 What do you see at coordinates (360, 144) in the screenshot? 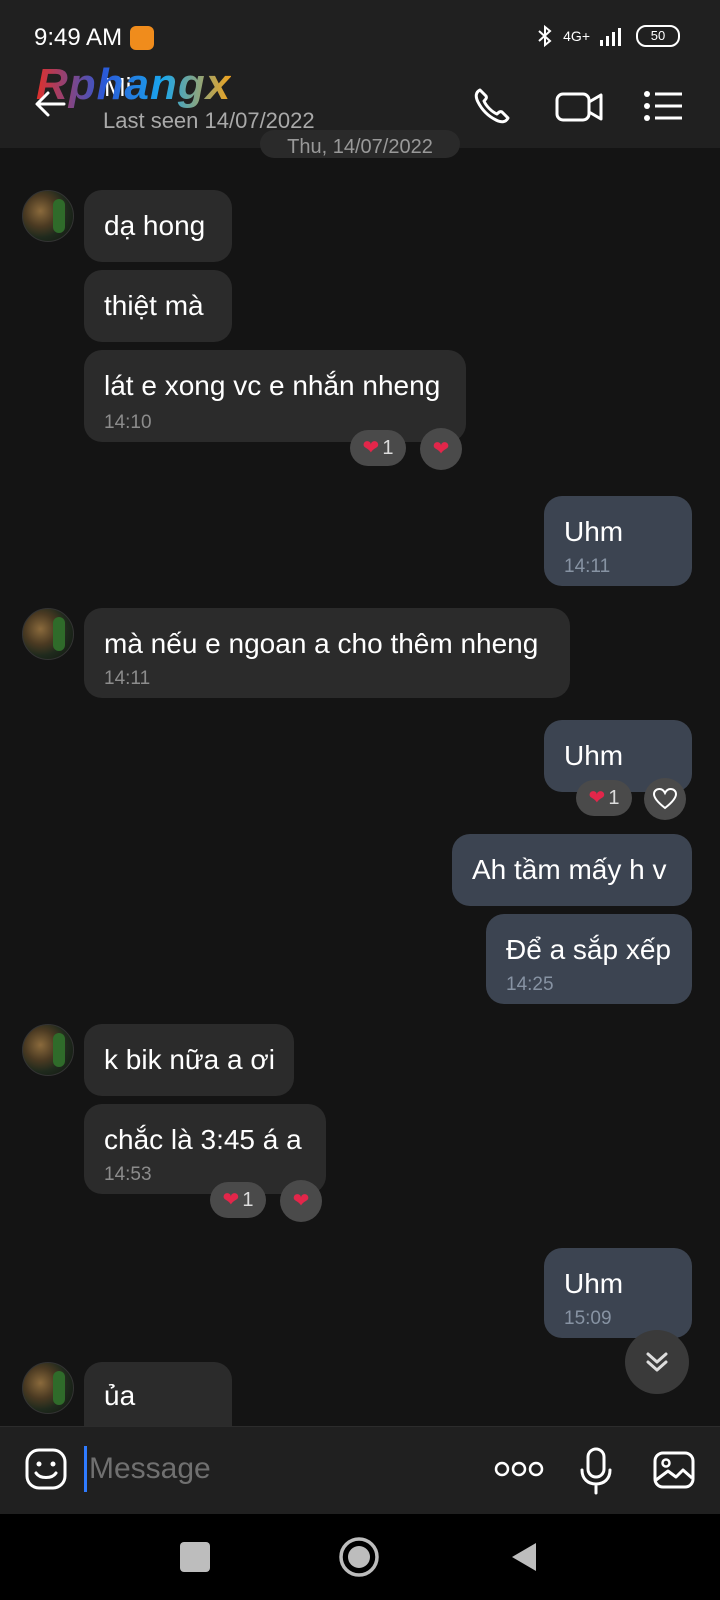
I see `date-separator: Thu, 14/07/2022` at bounding box center [360, 144].